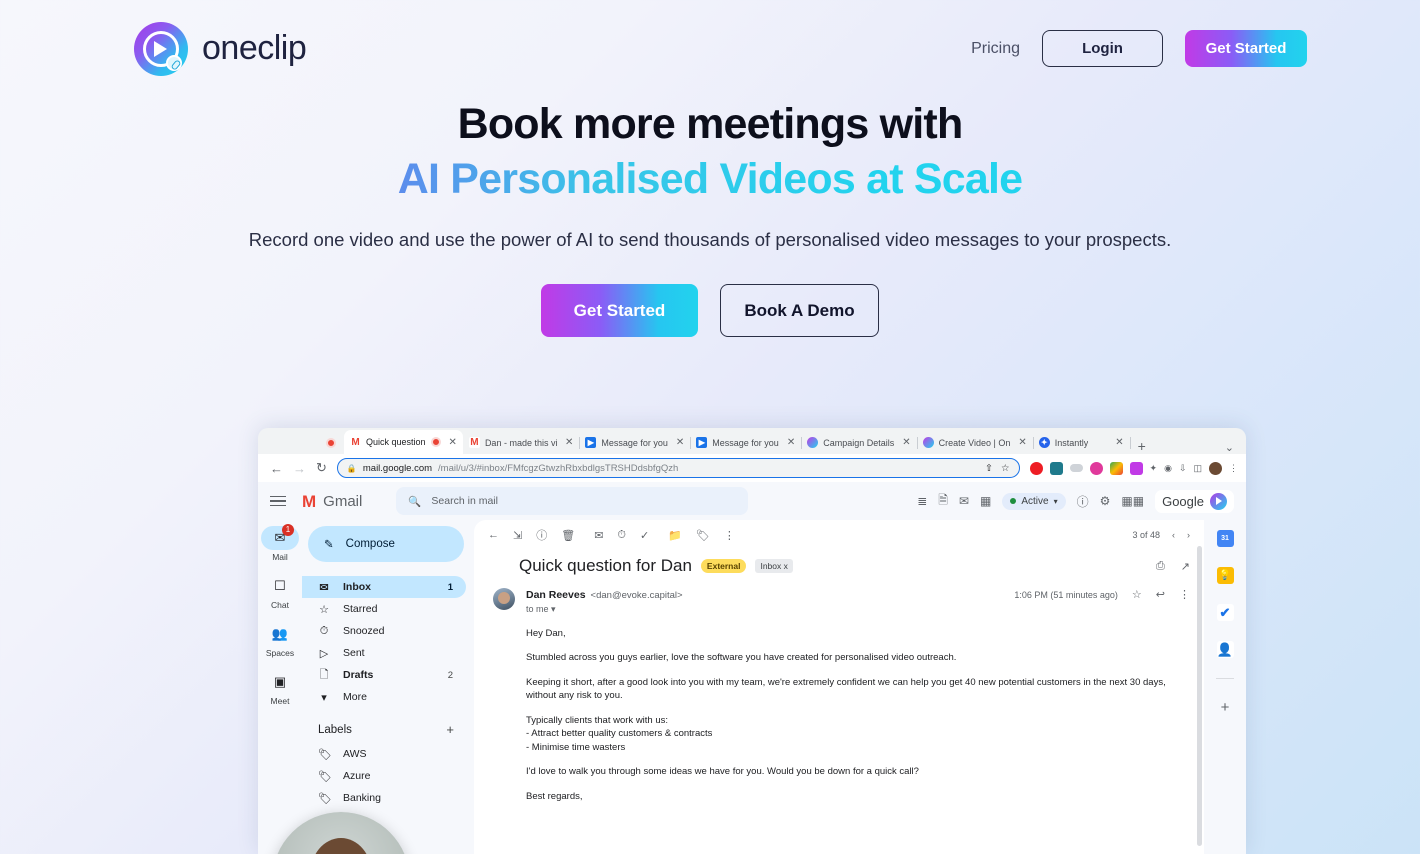 The width and height of the screenshot is (1420, 854). Describe the element at coordinates (621, 535) in the screenshot. I see `snooze-icon: ⏱` at that location.